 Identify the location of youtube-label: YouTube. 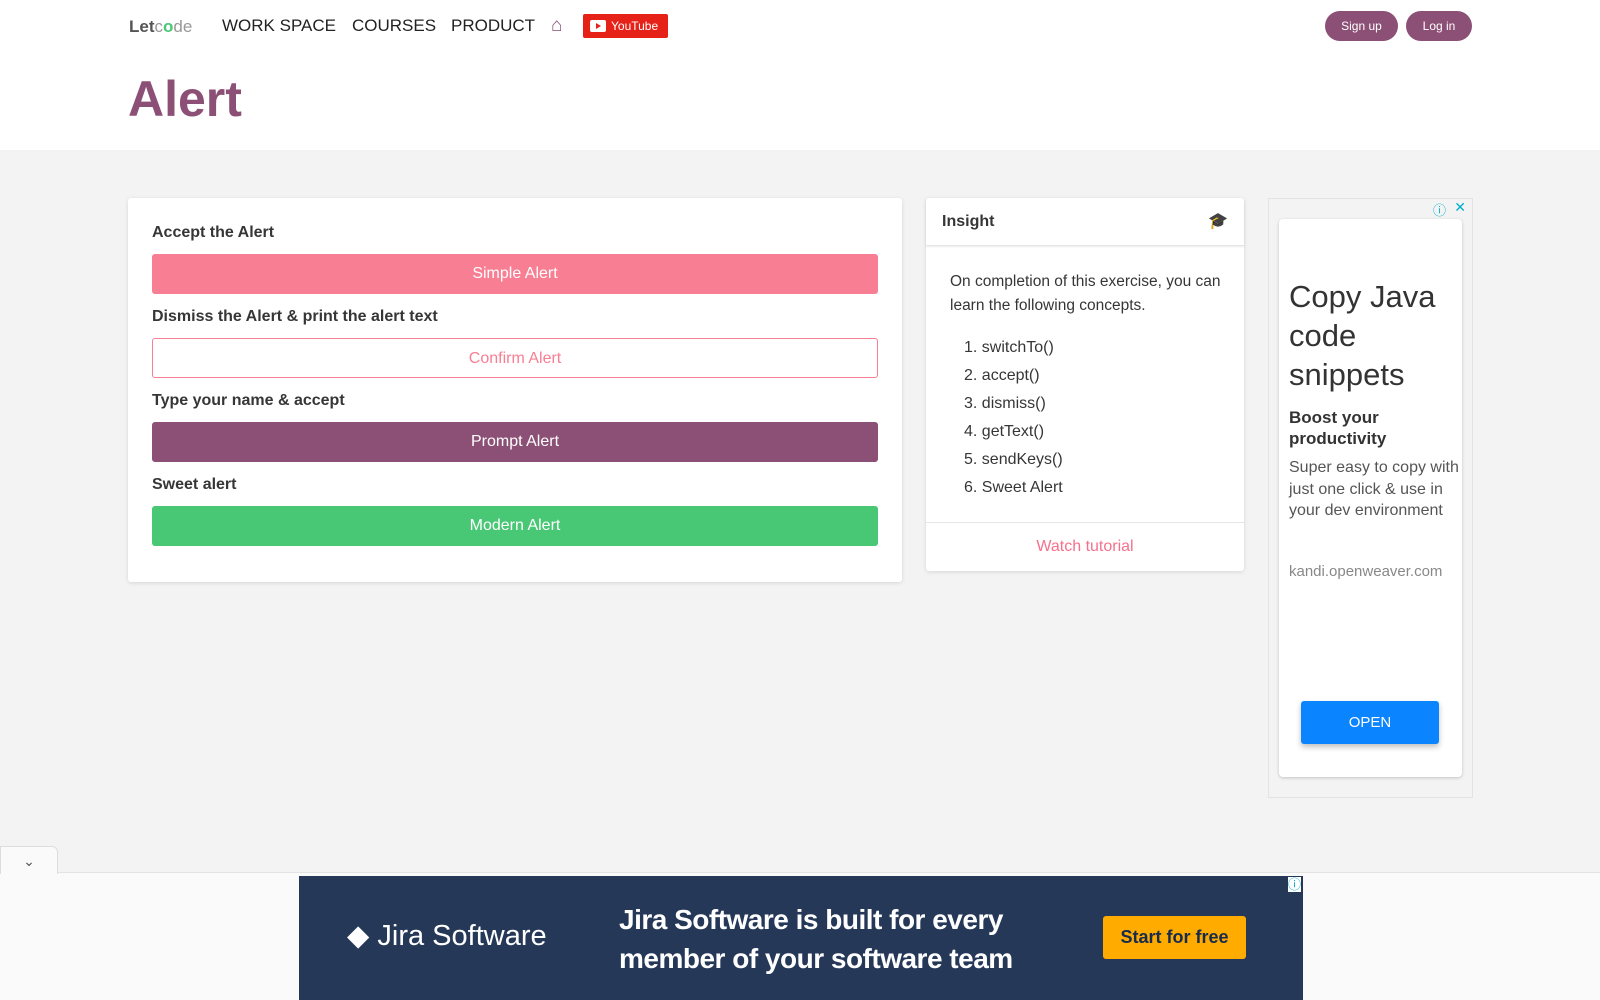
(635, 26).